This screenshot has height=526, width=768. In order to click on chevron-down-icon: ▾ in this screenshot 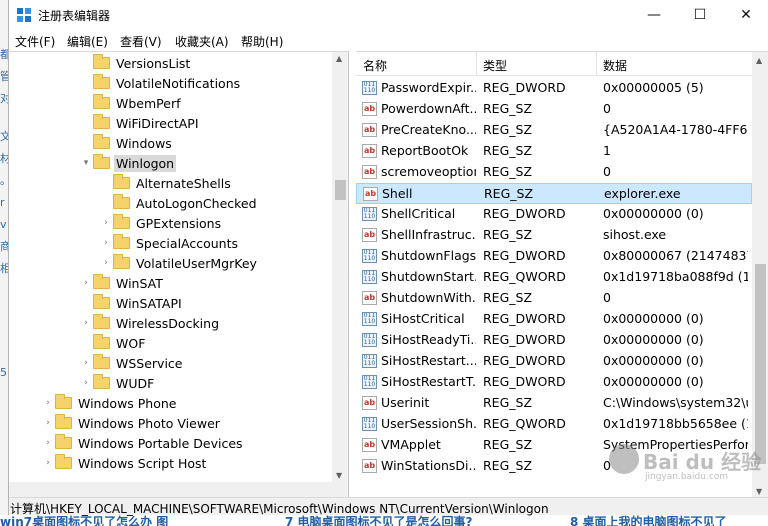, I will do `click(86, 163)`.